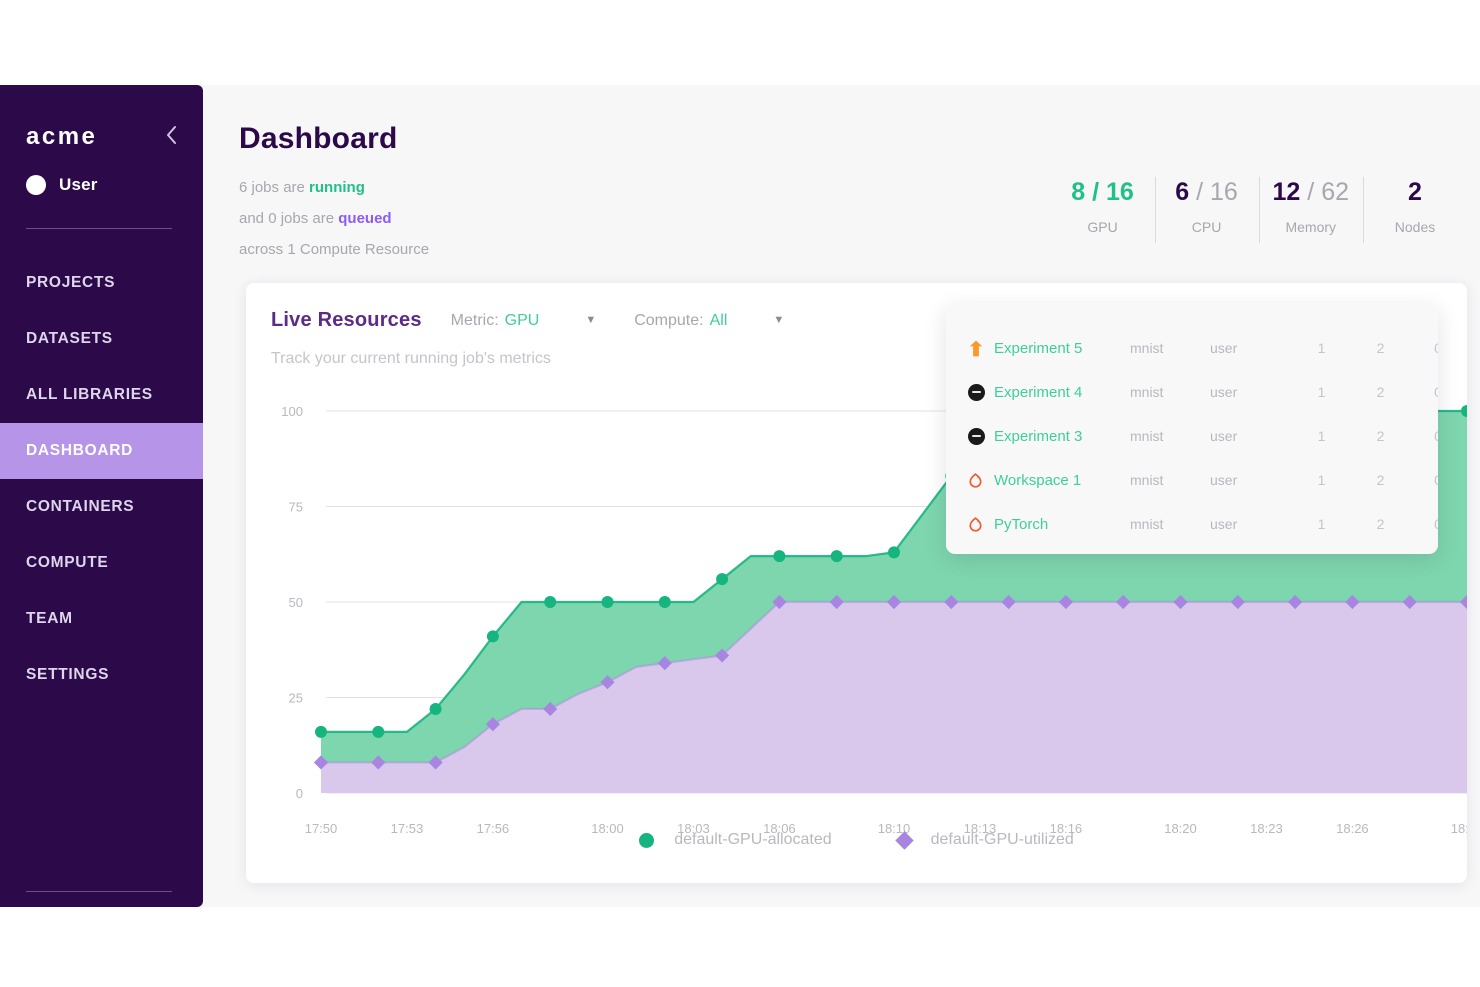 The image size is (1480, 987). I want to click on stat-cpu-numerator: 6, so click(1182, 192).